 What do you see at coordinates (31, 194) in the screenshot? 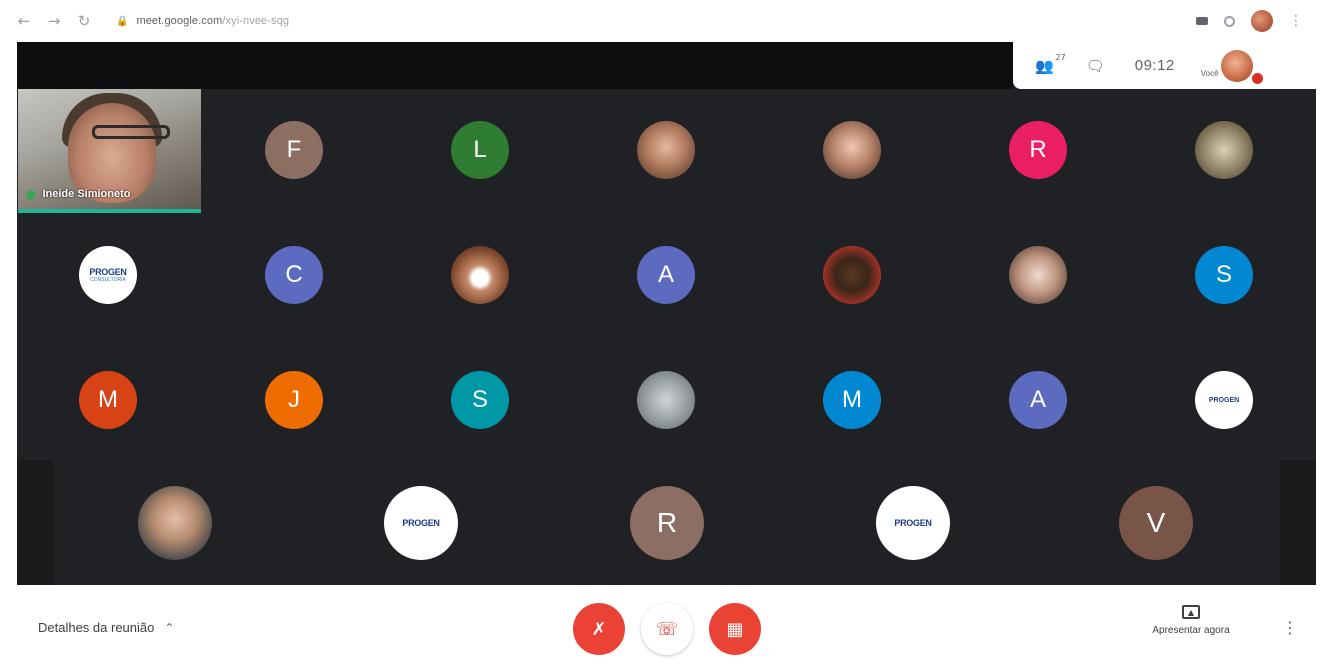
I see `audio-level-icon: ●` at bounding box center [31, 194].